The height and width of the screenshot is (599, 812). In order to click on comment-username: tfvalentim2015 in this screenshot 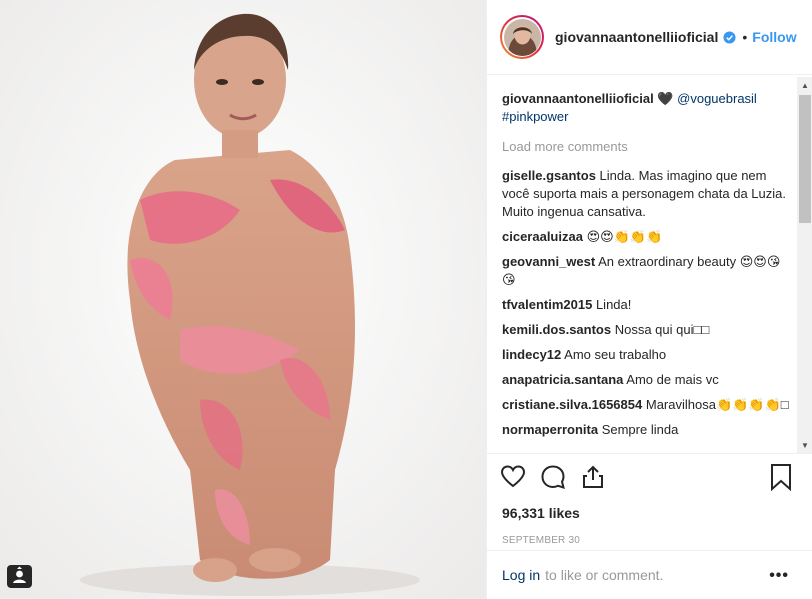, I will do `click(547, 304)`.